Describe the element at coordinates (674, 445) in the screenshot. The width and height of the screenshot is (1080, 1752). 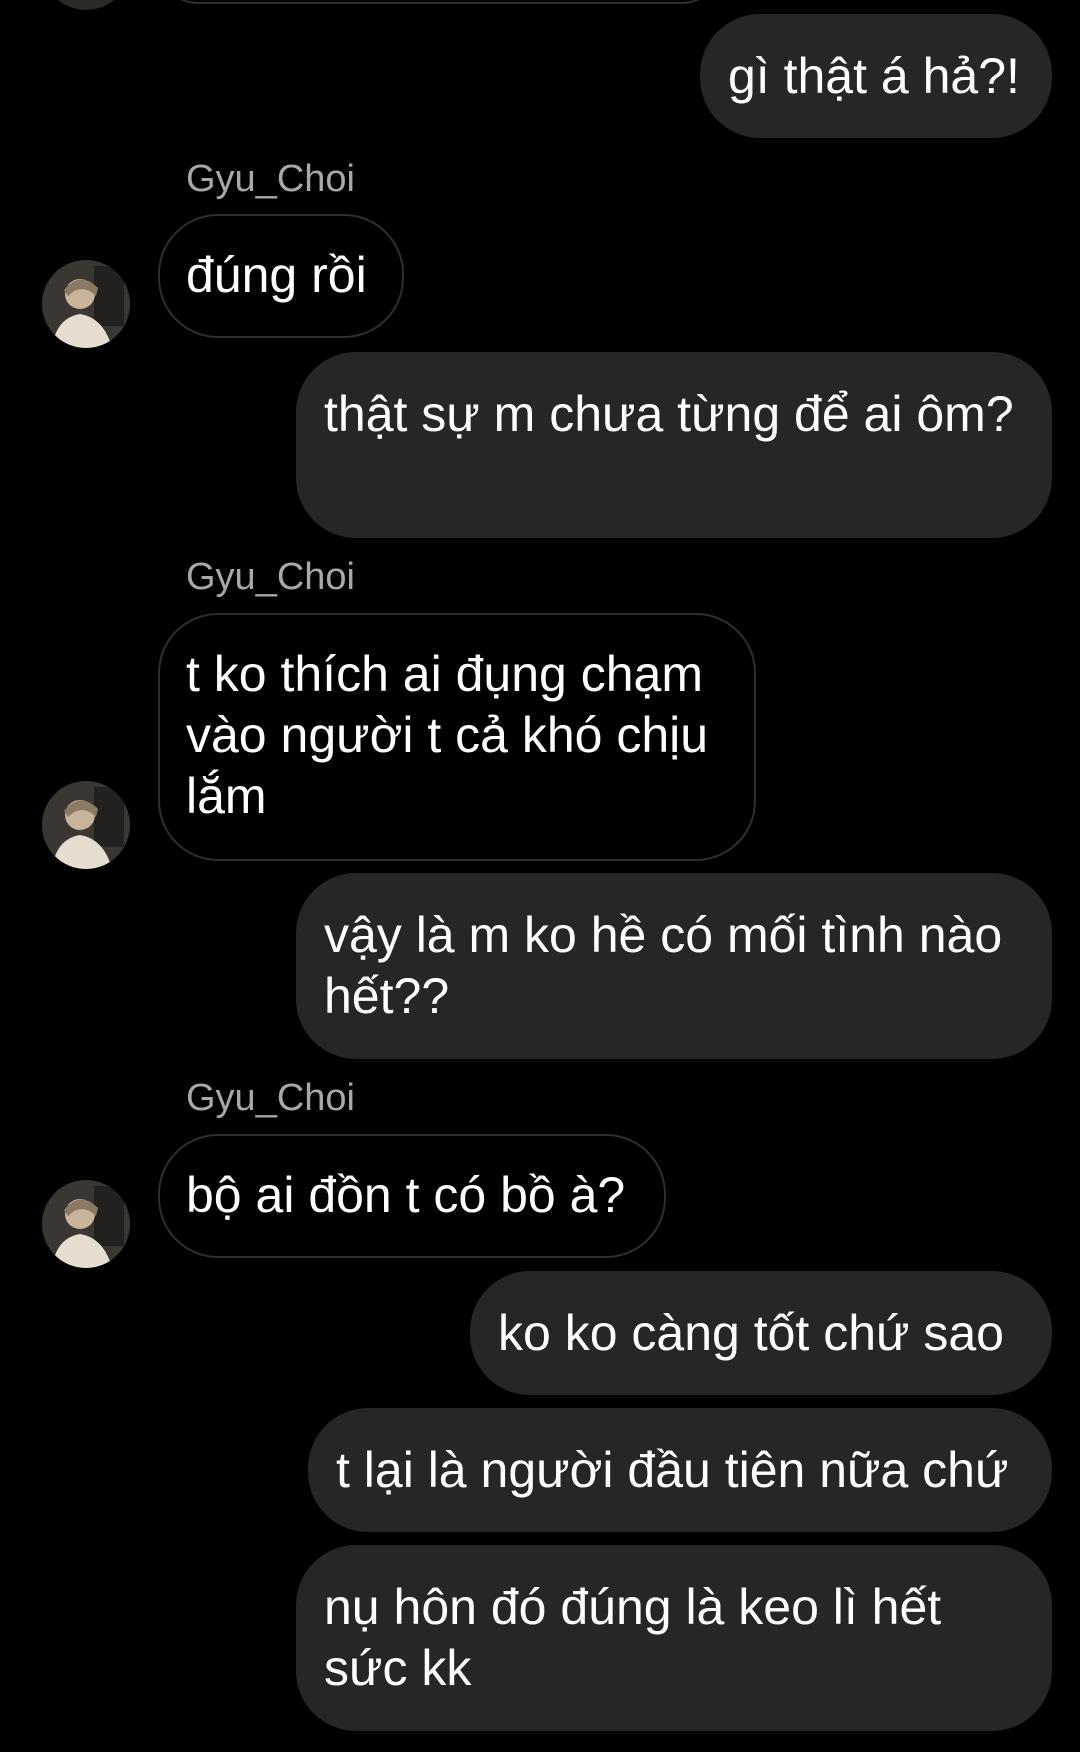
I see `sent-message: thật sự m chưa từng để ai ôm?` at that location.